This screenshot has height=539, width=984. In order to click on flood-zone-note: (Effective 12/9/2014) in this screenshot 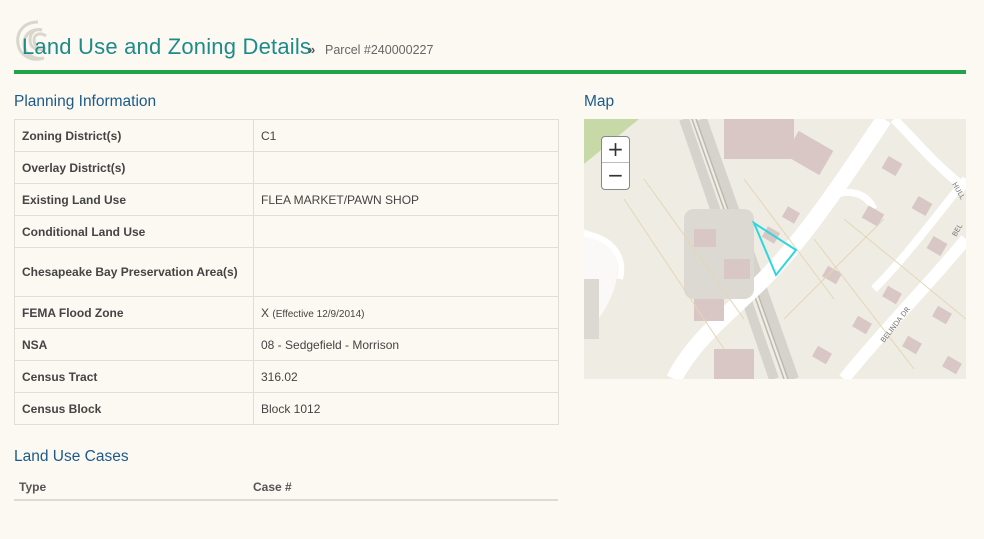, I will do `click(318, 314)`.